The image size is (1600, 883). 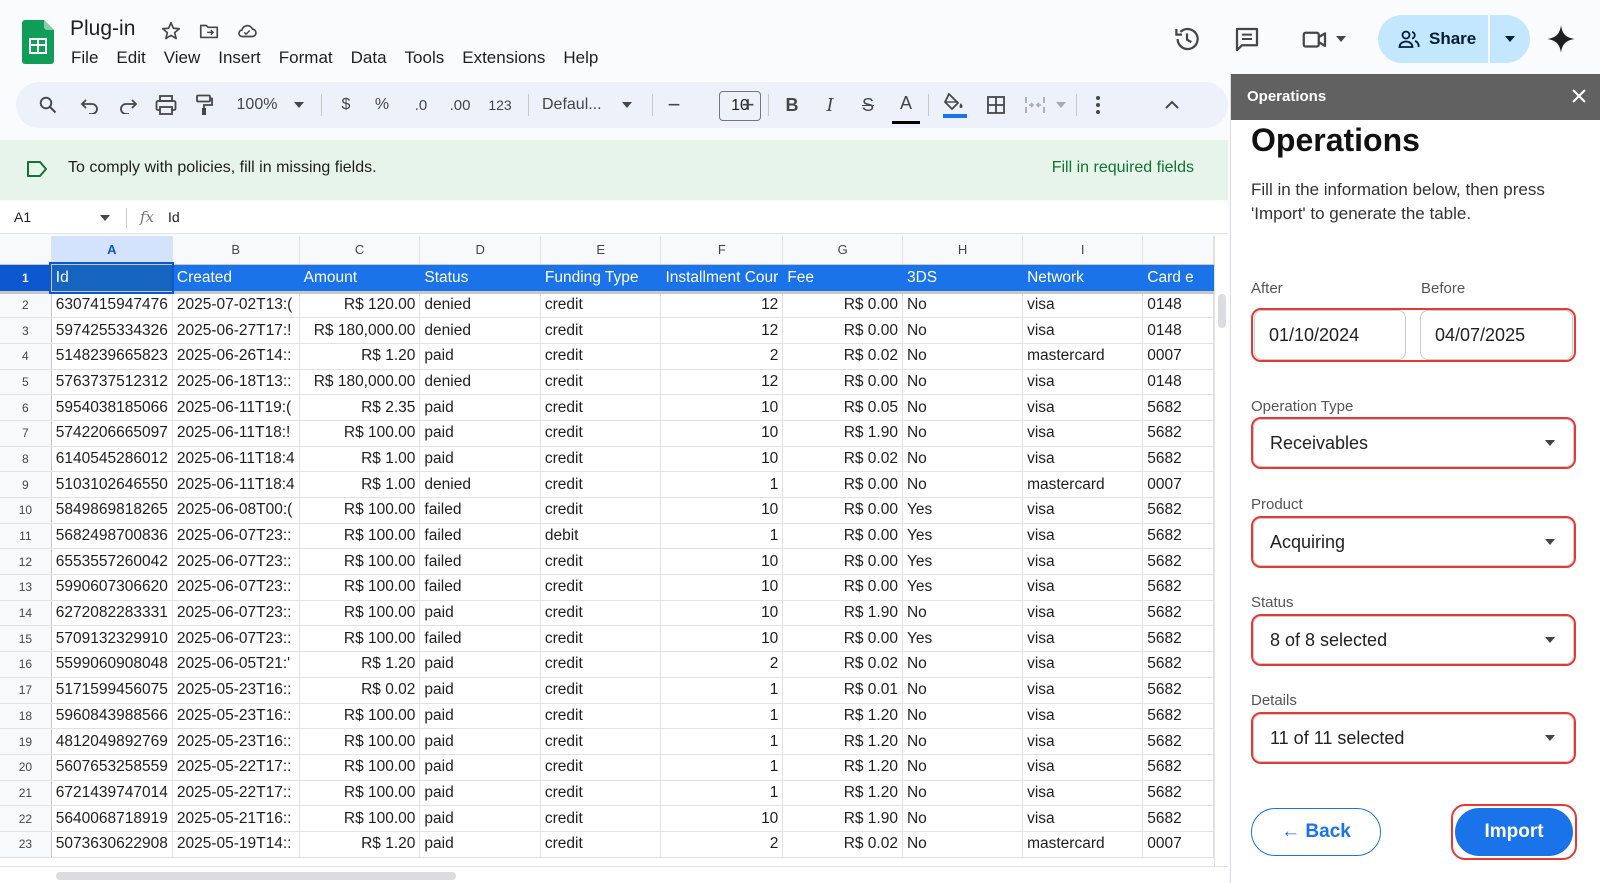 What do you see at coordinates (480, 279) in the screenshot?
I see `header-cell: Status` at bounding box center [480, 279].